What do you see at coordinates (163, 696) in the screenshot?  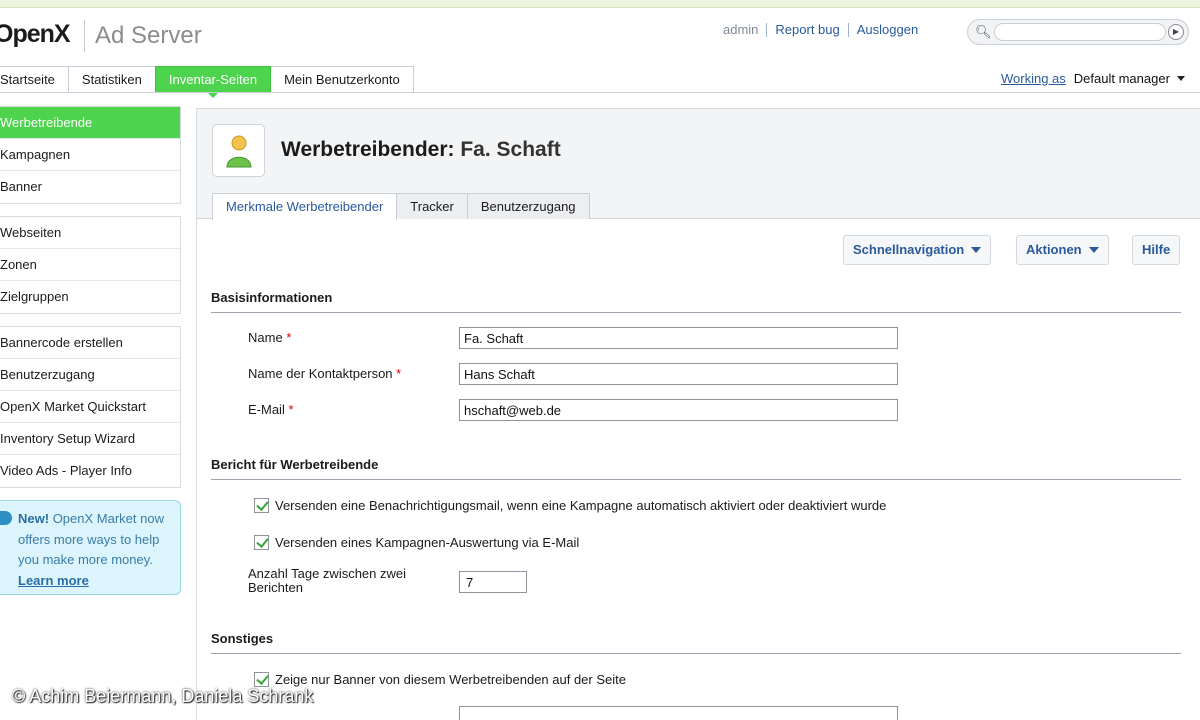 I see `photo-credit: © Achim Beiermann, Daniela Schrank` at bounding box center [163, 696].